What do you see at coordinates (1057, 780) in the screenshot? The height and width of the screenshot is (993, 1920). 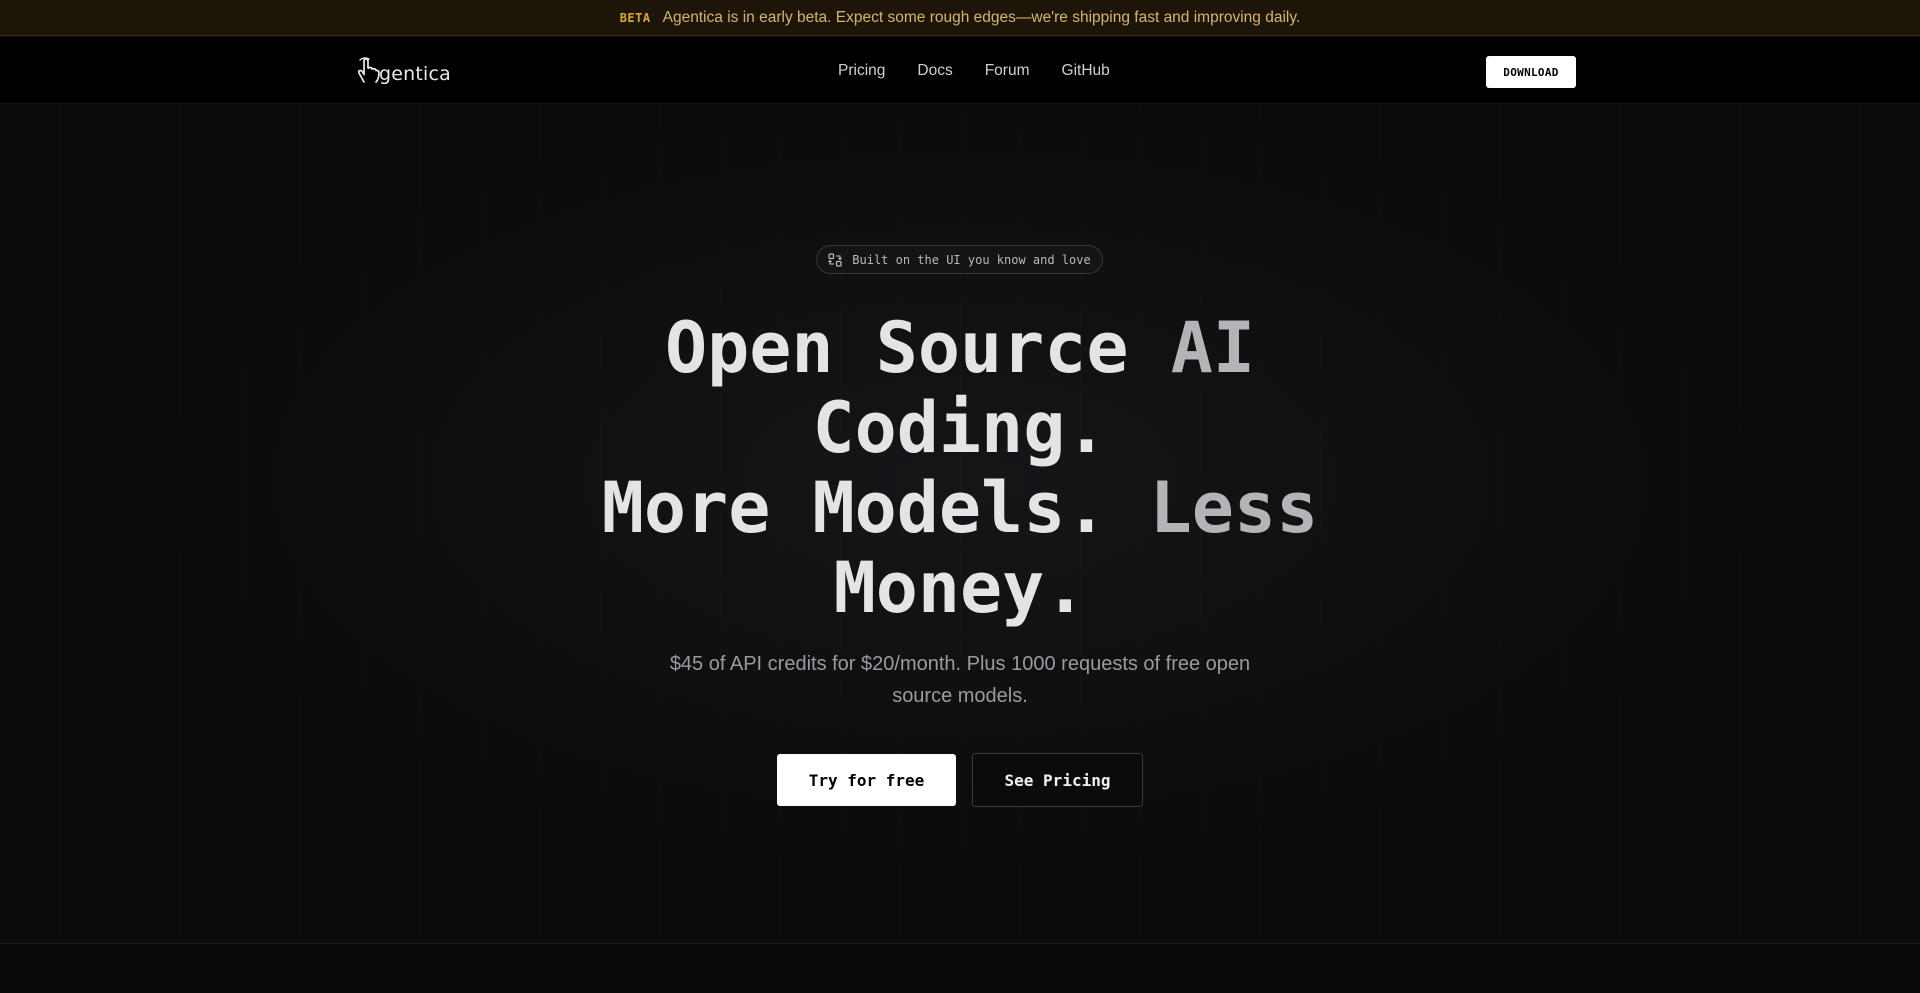 I see `see-pricing-button: See Pricing` at bounding box center [1057, 780].